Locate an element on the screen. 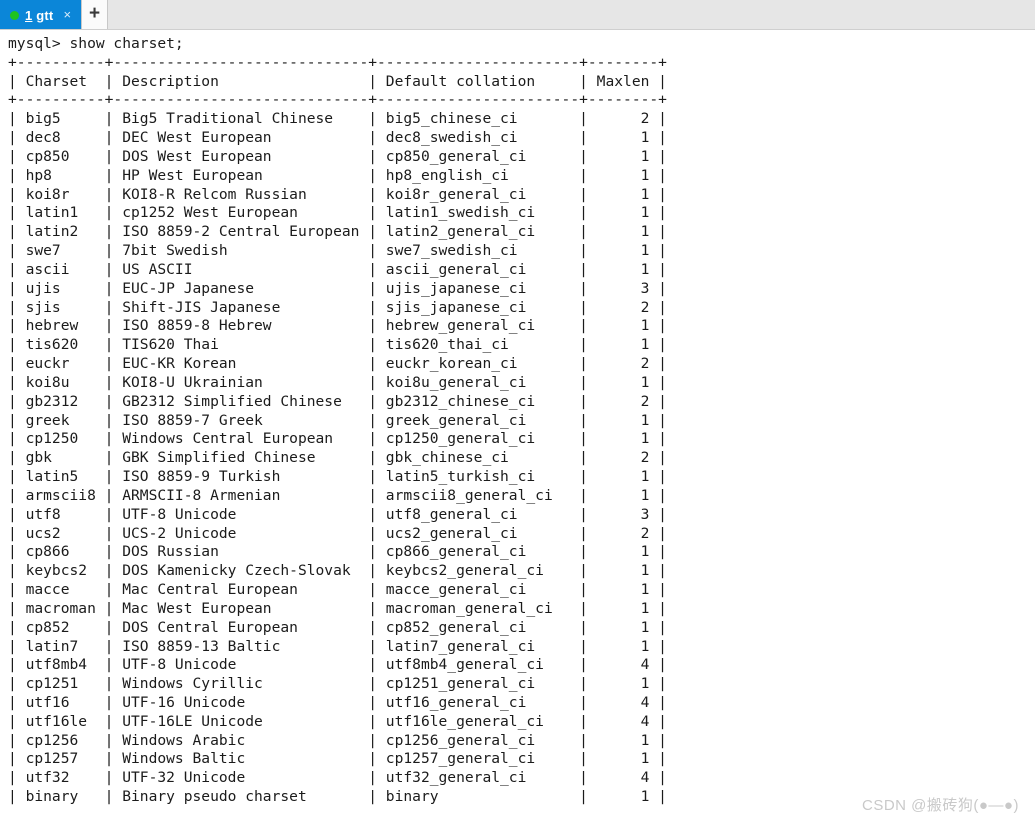 The width and height of the screenshot is (1035, 828). tab-status-dot-icon is located at coordinates (14, 15).